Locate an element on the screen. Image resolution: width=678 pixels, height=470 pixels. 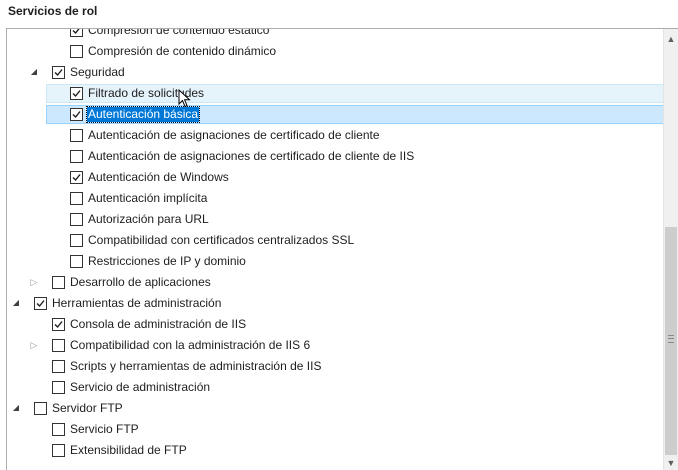
chevron-down-icon: ▼ is located at coordinates (671, 463).